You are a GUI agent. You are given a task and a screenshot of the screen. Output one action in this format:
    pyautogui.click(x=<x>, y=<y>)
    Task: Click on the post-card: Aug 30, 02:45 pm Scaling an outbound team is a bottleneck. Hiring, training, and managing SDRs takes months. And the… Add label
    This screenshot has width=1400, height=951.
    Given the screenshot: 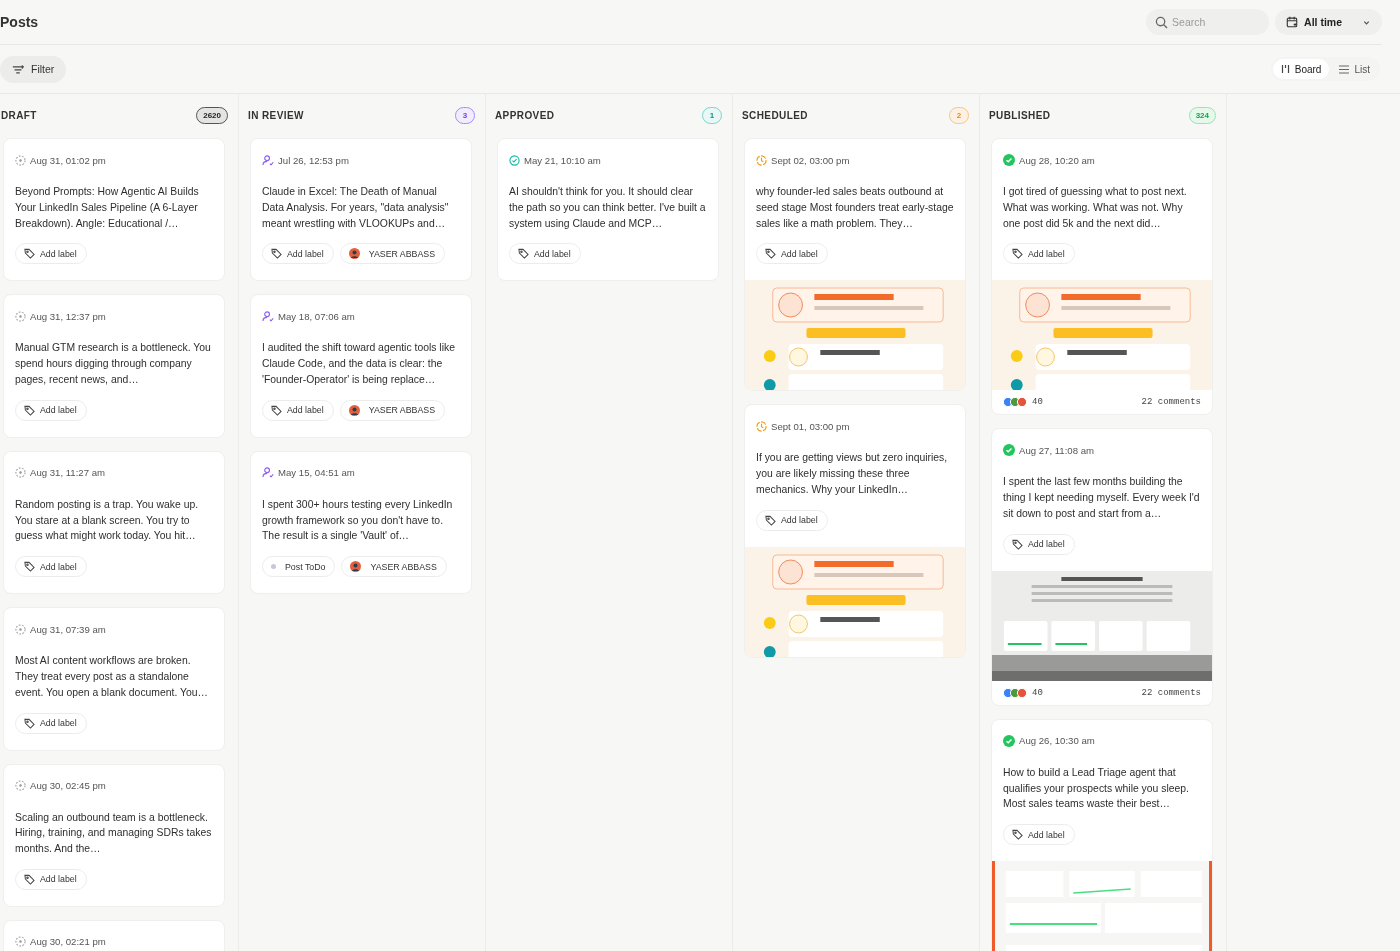 What is the action you would take?
    pyautogui.click(x=114, y=835)
    